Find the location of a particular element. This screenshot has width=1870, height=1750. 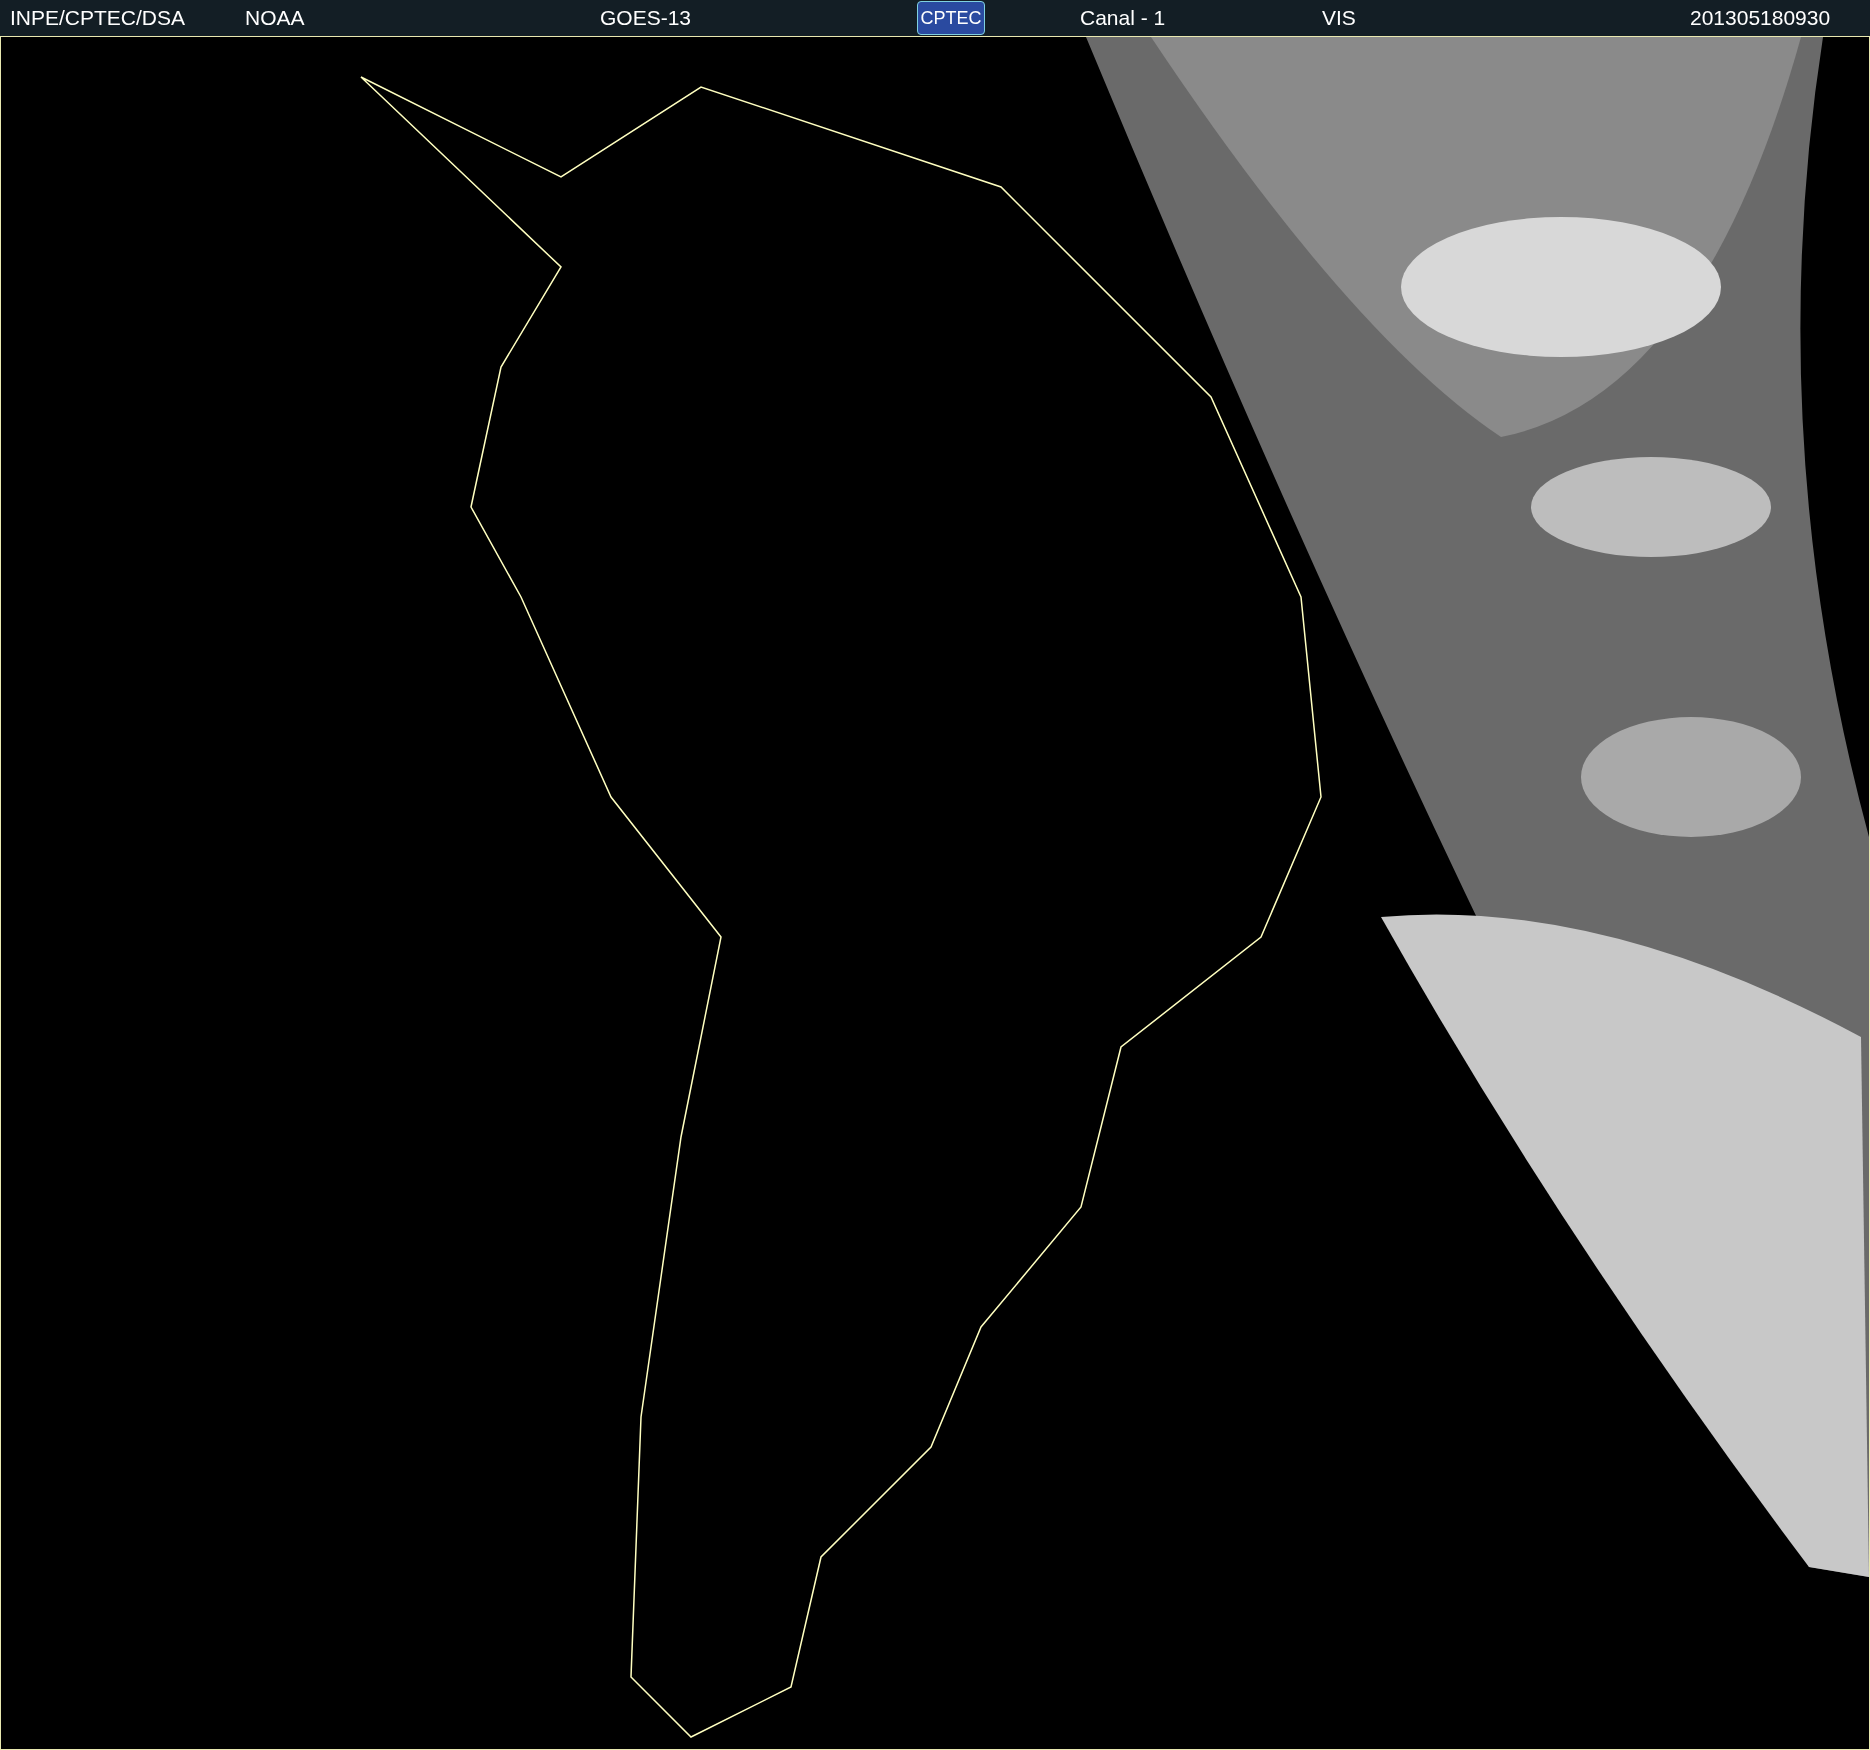

logo: CPTEC is located at coordinates (951, 18).